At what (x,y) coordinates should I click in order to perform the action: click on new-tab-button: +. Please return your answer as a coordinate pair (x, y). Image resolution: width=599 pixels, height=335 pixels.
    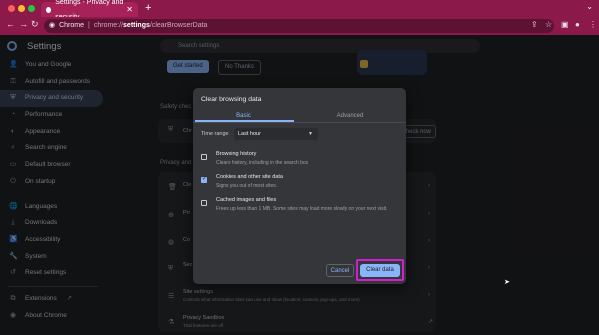
    Looking at the image, I should click on (148, 8).